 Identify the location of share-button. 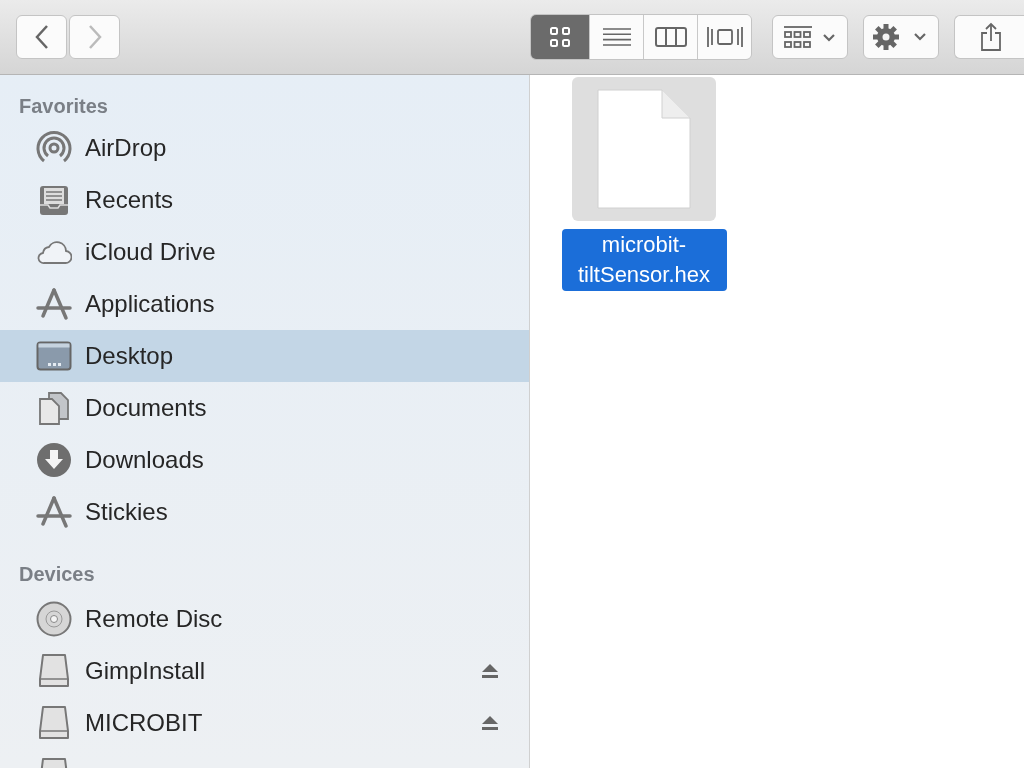
(989, 37).